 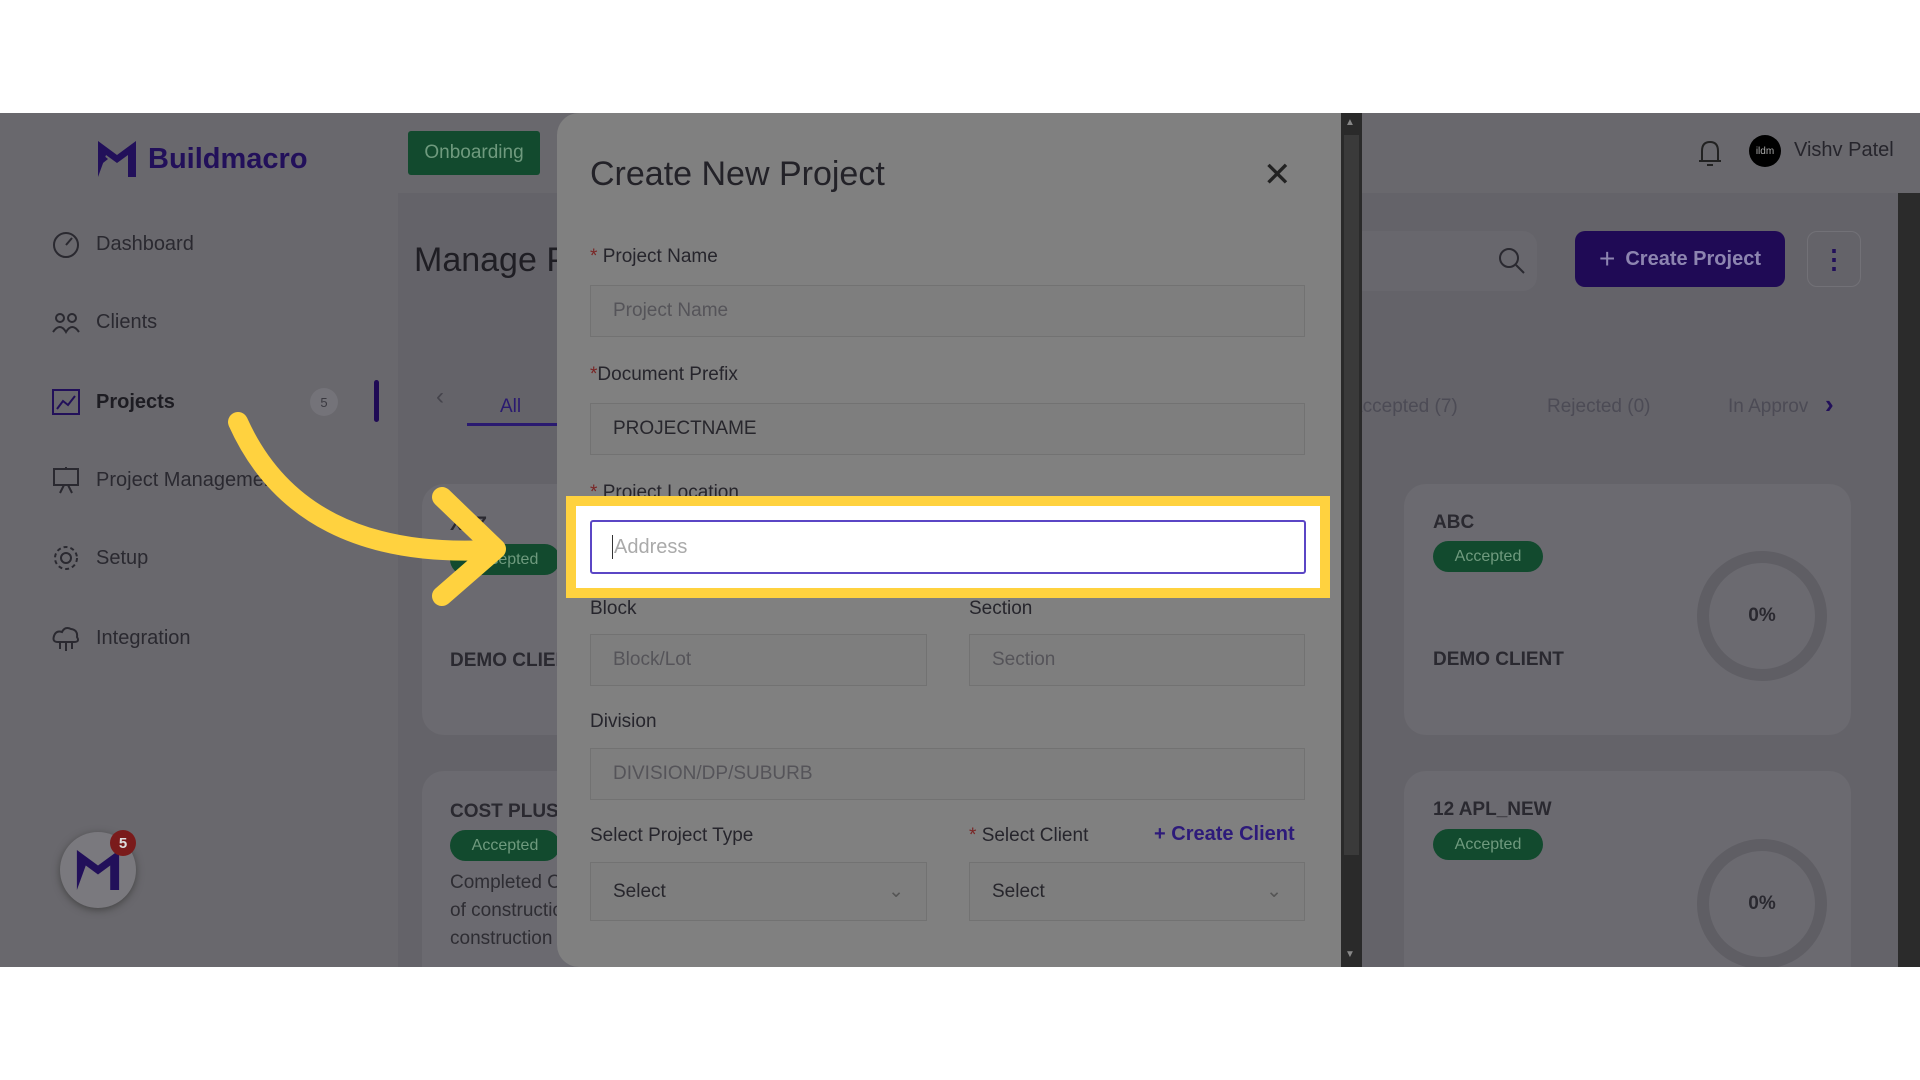 What do you see at coordinates (364, 486) in the screenshot?
I see `arrow-curve` at bounding box center [364, 486].